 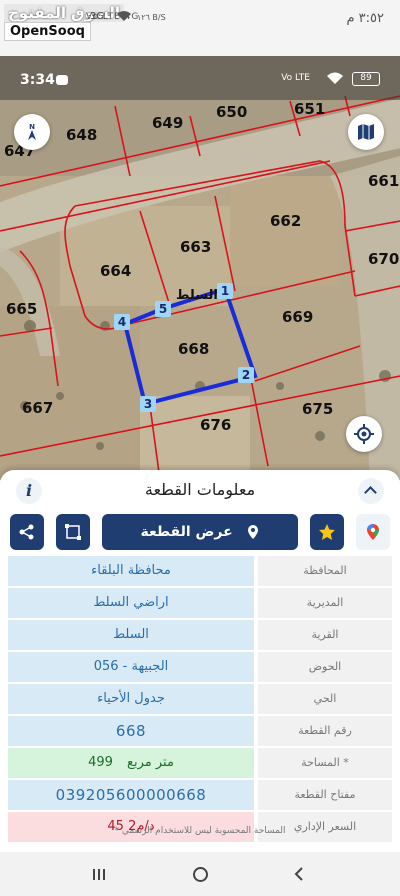 What do you see at coordinates (122, 322) in the screenshot?
I see `vertex-marker: 4` at bounding box center [122, 322].